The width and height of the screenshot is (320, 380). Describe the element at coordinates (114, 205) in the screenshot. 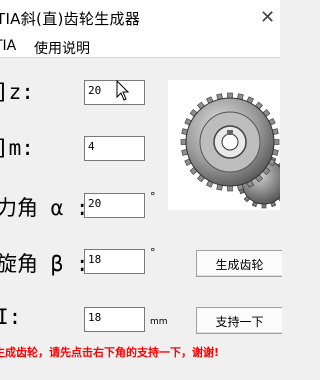

I see `pressure-angle-input: 20` at that location.